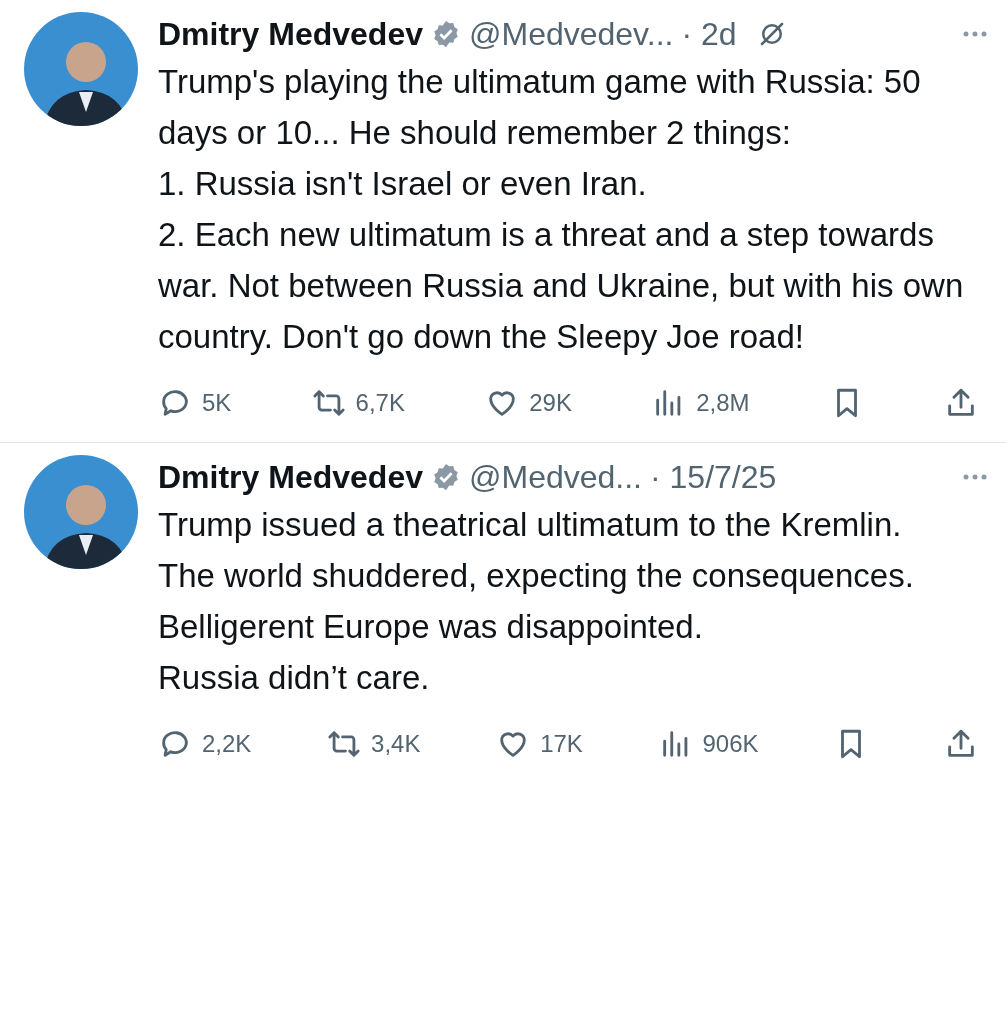 This screenshot has width=1006, height=1024. Describe the element at coordinates (374, 744) in the screenshot. I see `repost-button: 3,4K` at that location.